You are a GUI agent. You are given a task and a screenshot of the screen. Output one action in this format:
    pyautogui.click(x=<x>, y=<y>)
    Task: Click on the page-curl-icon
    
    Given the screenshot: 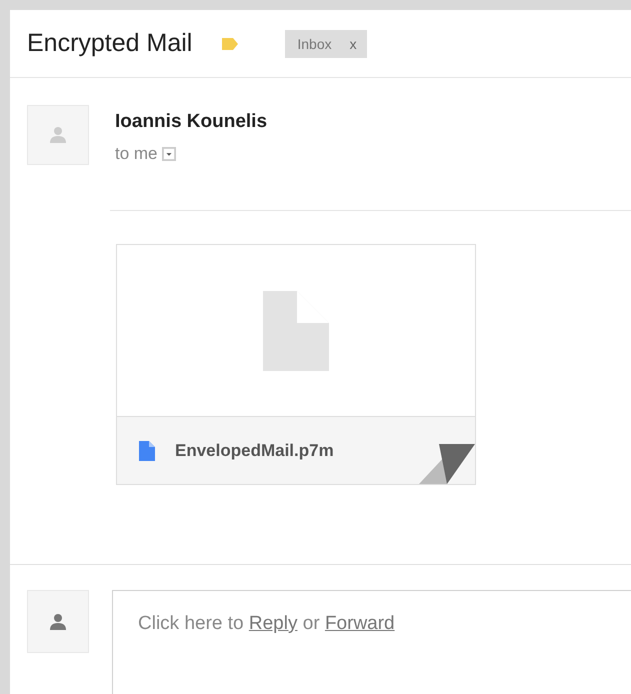 What is the action you would take?
    pyautogui.click(x=447, y=464)
    